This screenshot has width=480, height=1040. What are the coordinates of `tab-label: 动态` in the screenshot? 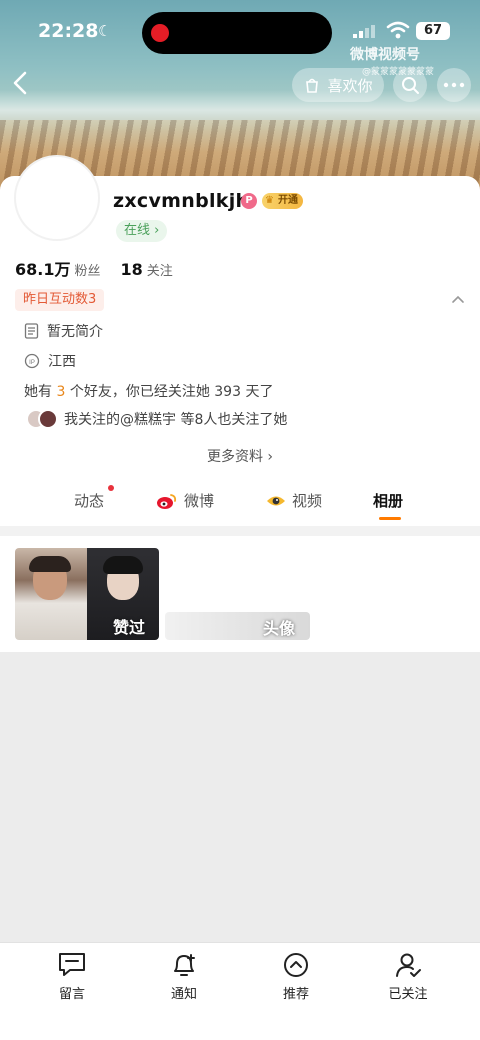 It's located at (89, 501).